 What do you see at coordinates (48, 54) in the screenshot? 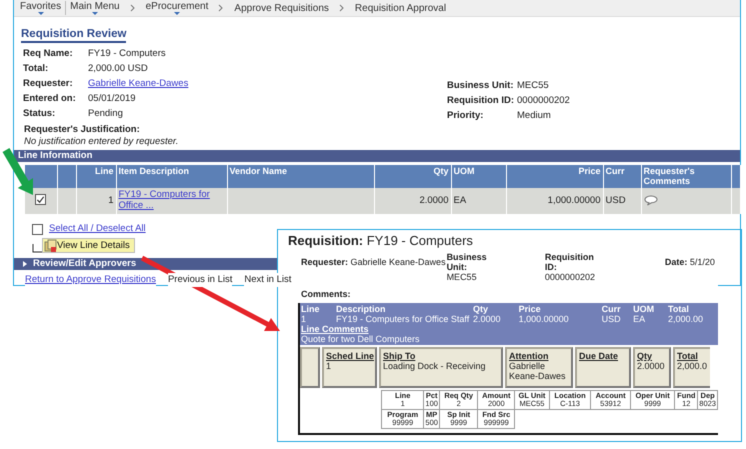
I see `field-label: Req Name:` at bounding box center [48, 54].